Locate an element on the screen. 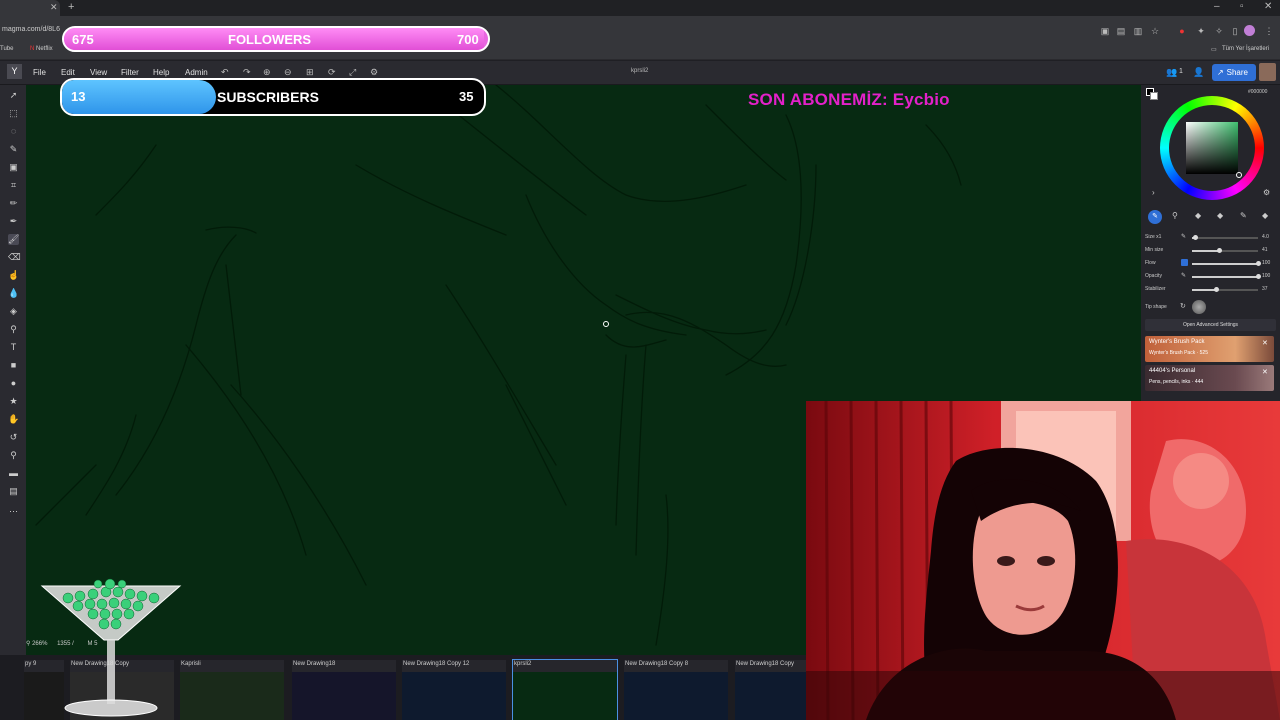  smudge-tool-icon: ☝ is located at coordinates (13, 275).